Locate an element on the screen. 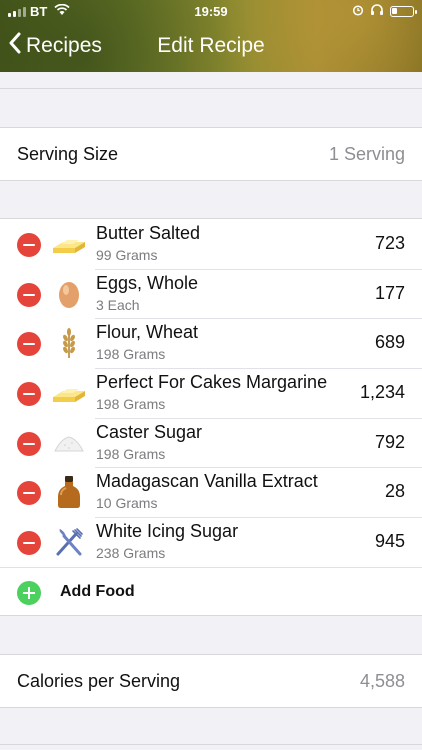 This screenshot has height=750, width=422. ingredient-row: Madagascan Vanilla Extract 10 Grams 28 is located at coordinates (211, 492).